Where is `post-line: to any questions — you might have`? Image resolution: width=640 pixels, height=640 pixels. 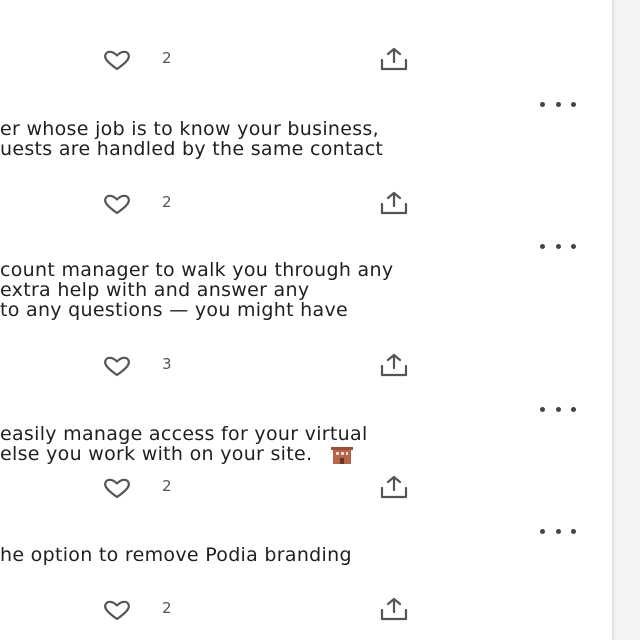
post-line: to any questions — you might have is located at coordinates (174, 310).